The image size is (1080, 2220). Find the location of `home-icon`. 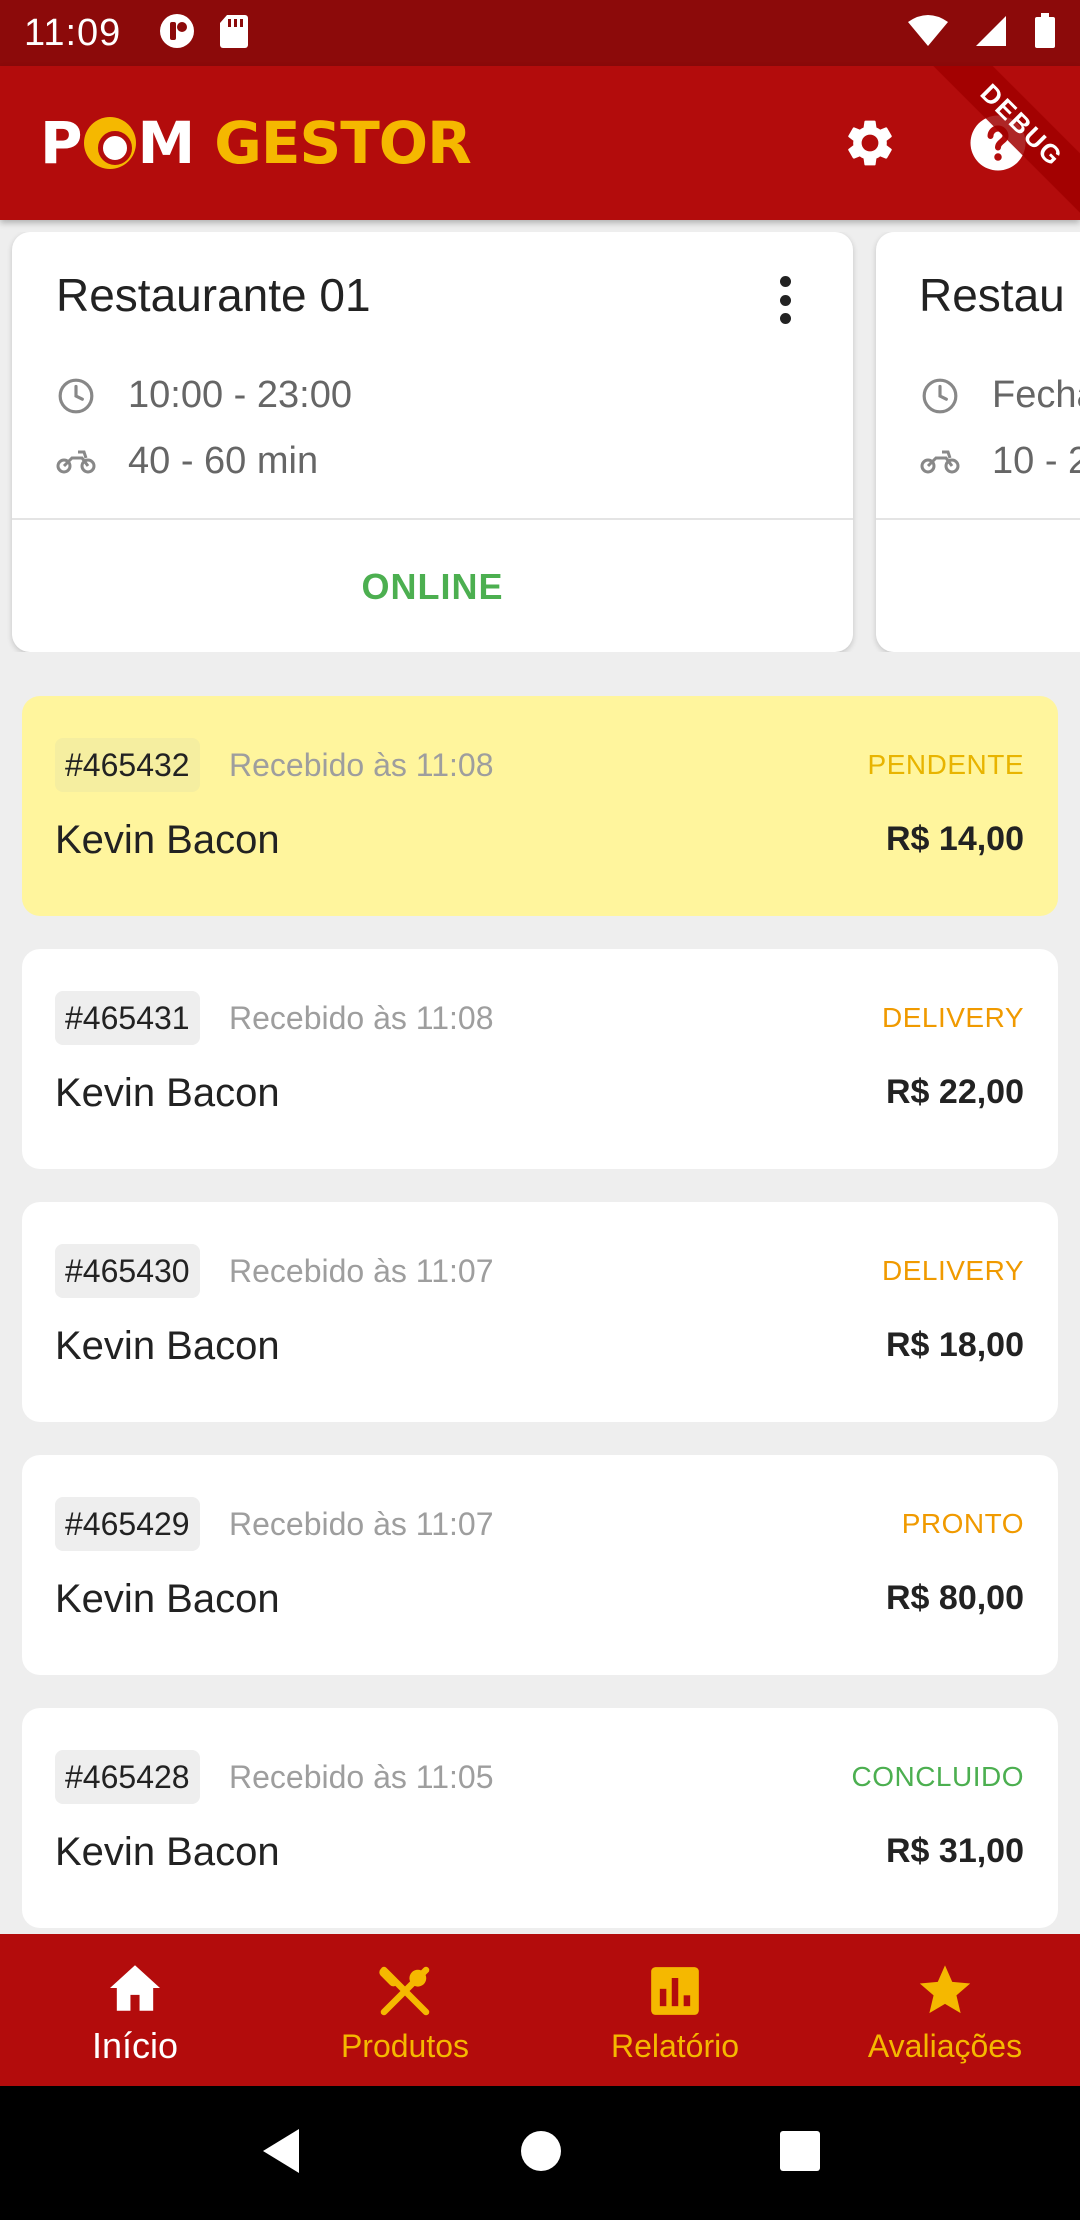

home-icon is located at coordinates (135, 1988).